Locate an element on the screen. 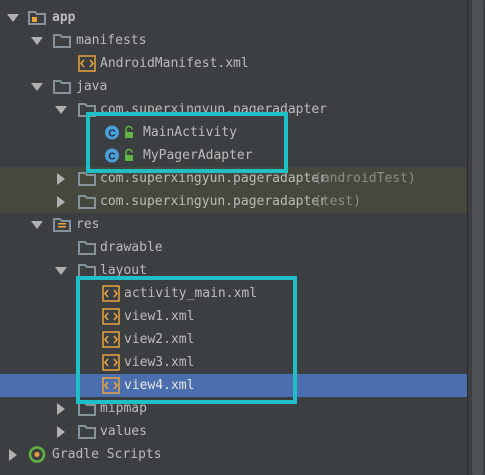  callout-box-java-classes is located at coordinates (187, 142).